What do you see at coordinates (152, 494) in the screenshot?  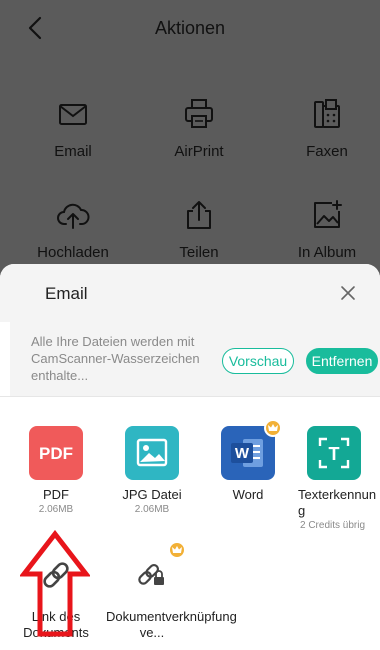 I see `option-name: JPG Datei` at bounding box center [152, 494].